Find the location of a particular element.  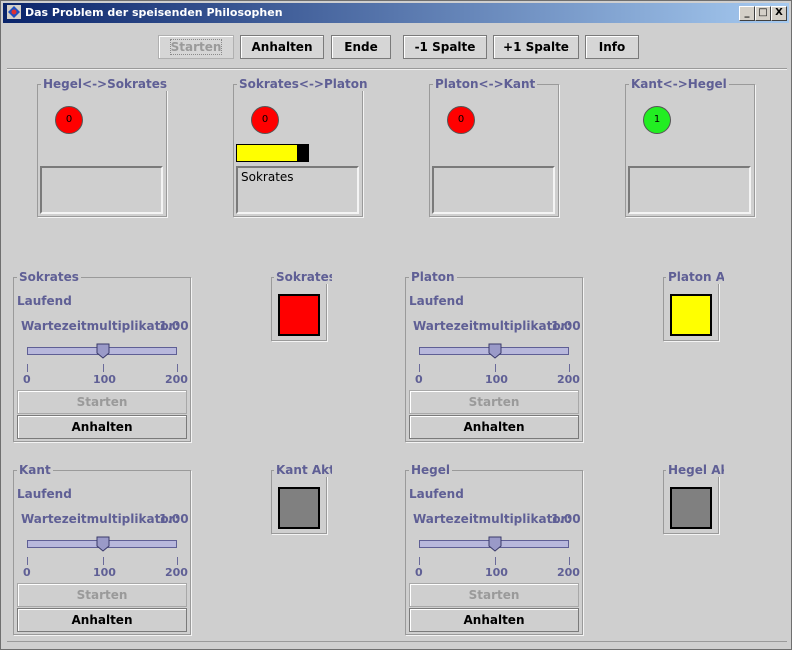

start-all-button: Starten is located at coordinates (196, 47).